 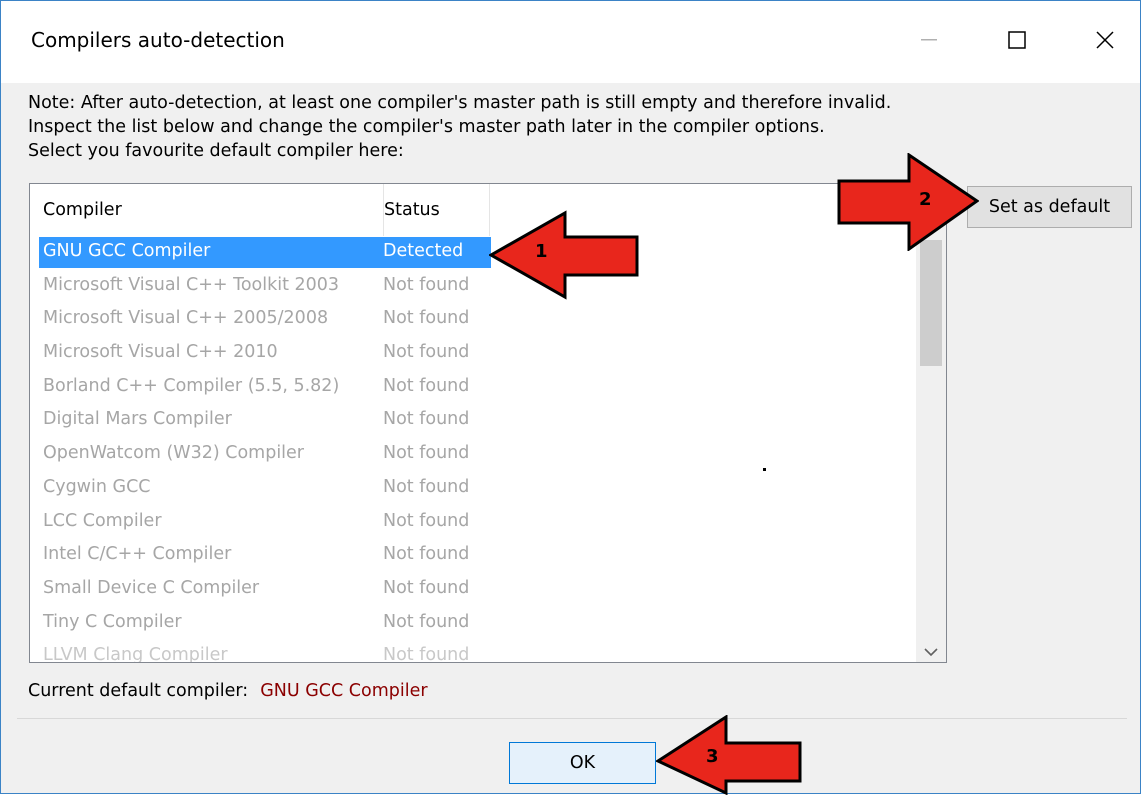 I want to click on compiler-name: GNU GCC Compiler, so click(x=127, y=251).